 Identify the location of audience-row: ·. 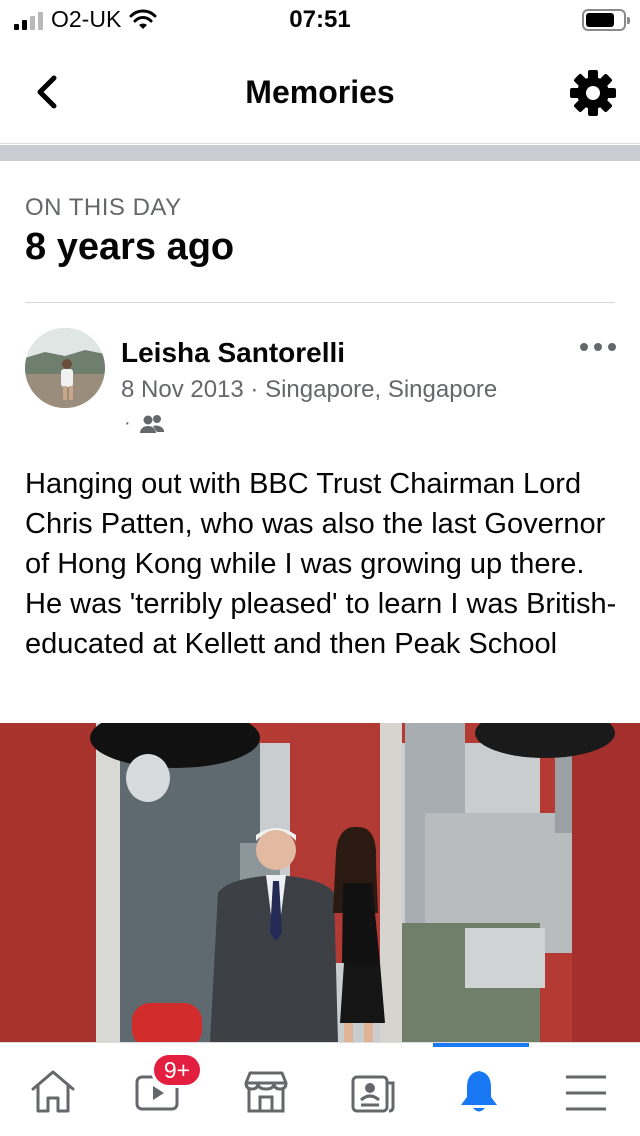
(144, 423).